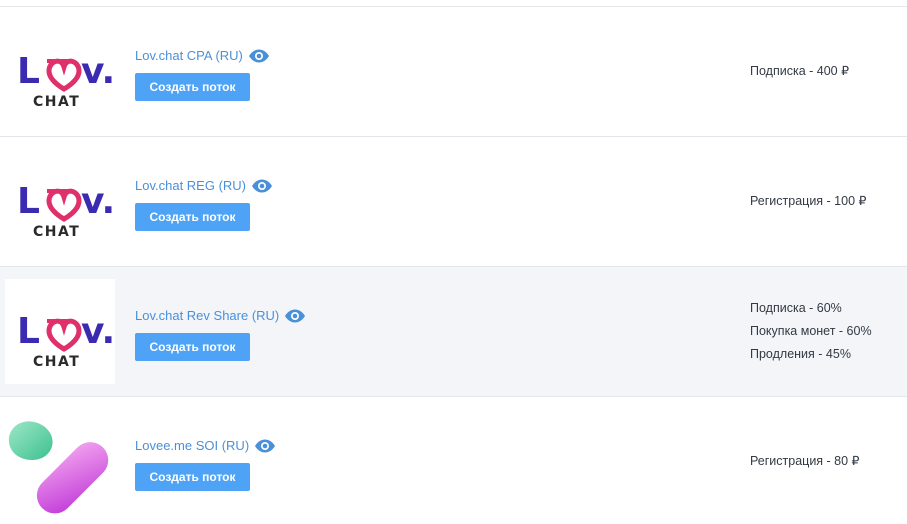 This screenshot has height=524, width=907. What do you see at coordinates (796, 308) in the screenshot?
I see `payout-item: Подписка - 60%` at bounding box center [796, 308].